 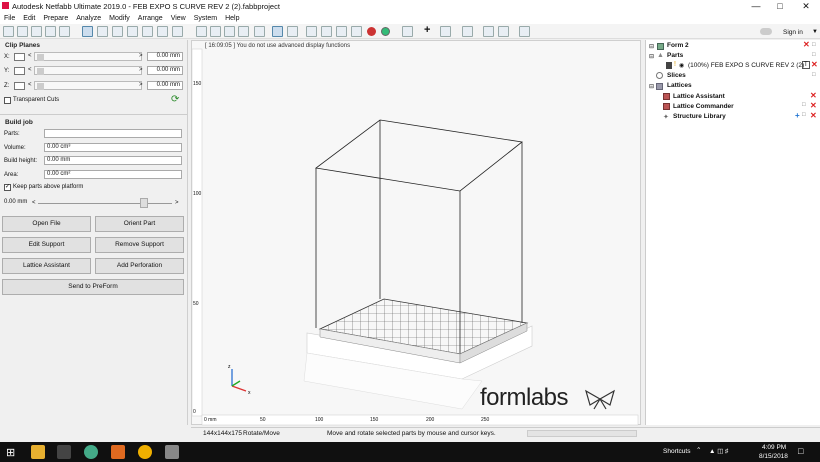 What do you see at coordinates (326, 31) in the screenshot?
I see `wireframe-icon` at bounding box center [326, 31].